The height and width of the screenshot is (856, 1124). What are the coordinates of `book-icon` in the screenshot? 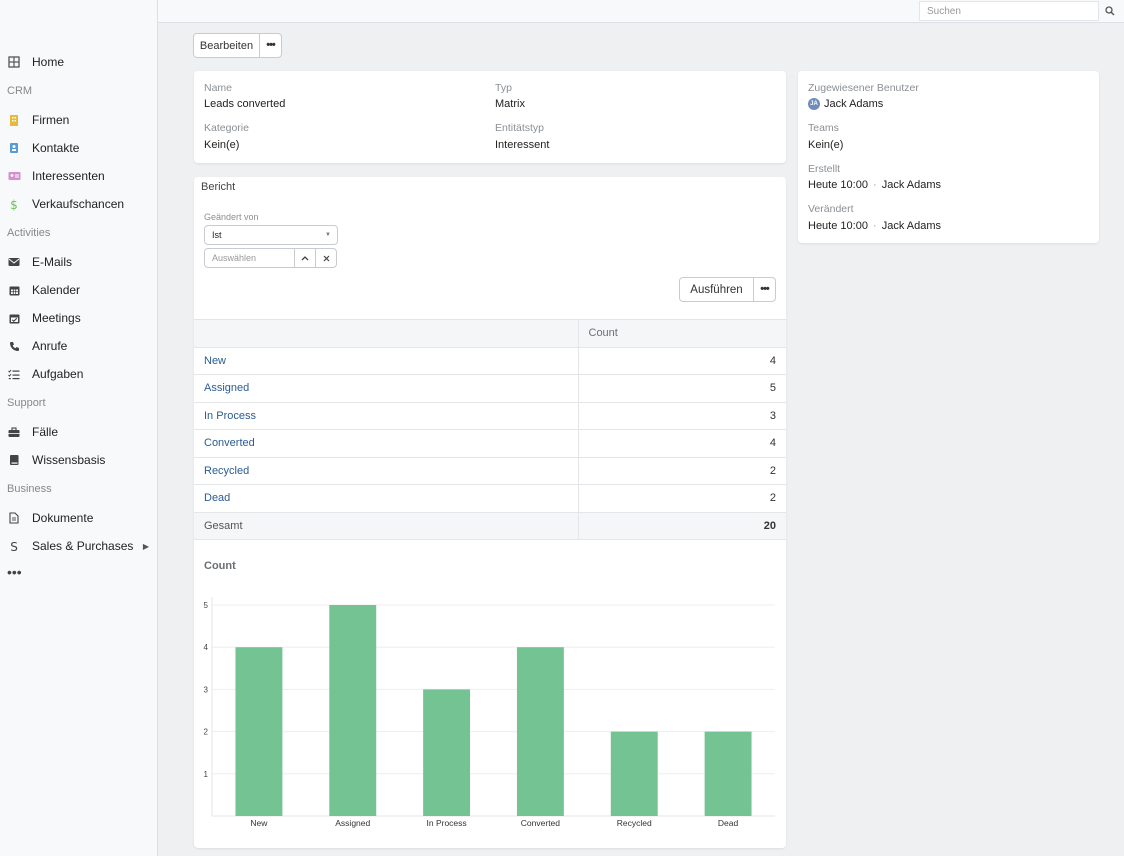 It's located at (14, 460).